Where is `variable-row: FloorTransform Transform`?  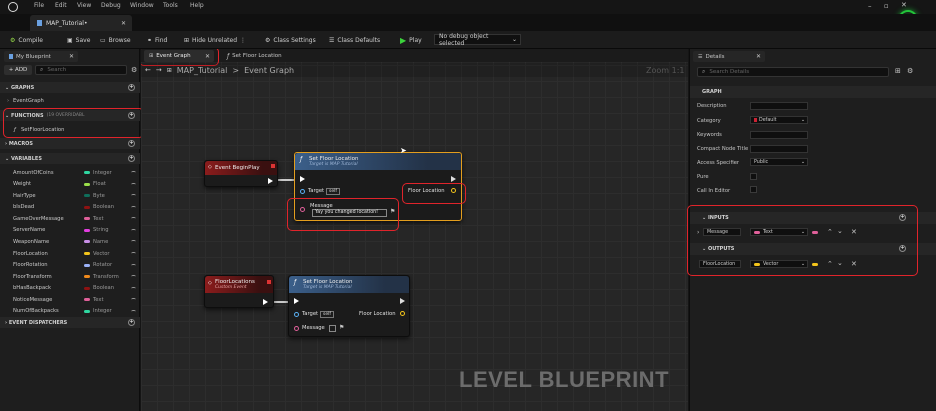
variable-row: FloorTransform Transform is located at coordinates (70, 276).